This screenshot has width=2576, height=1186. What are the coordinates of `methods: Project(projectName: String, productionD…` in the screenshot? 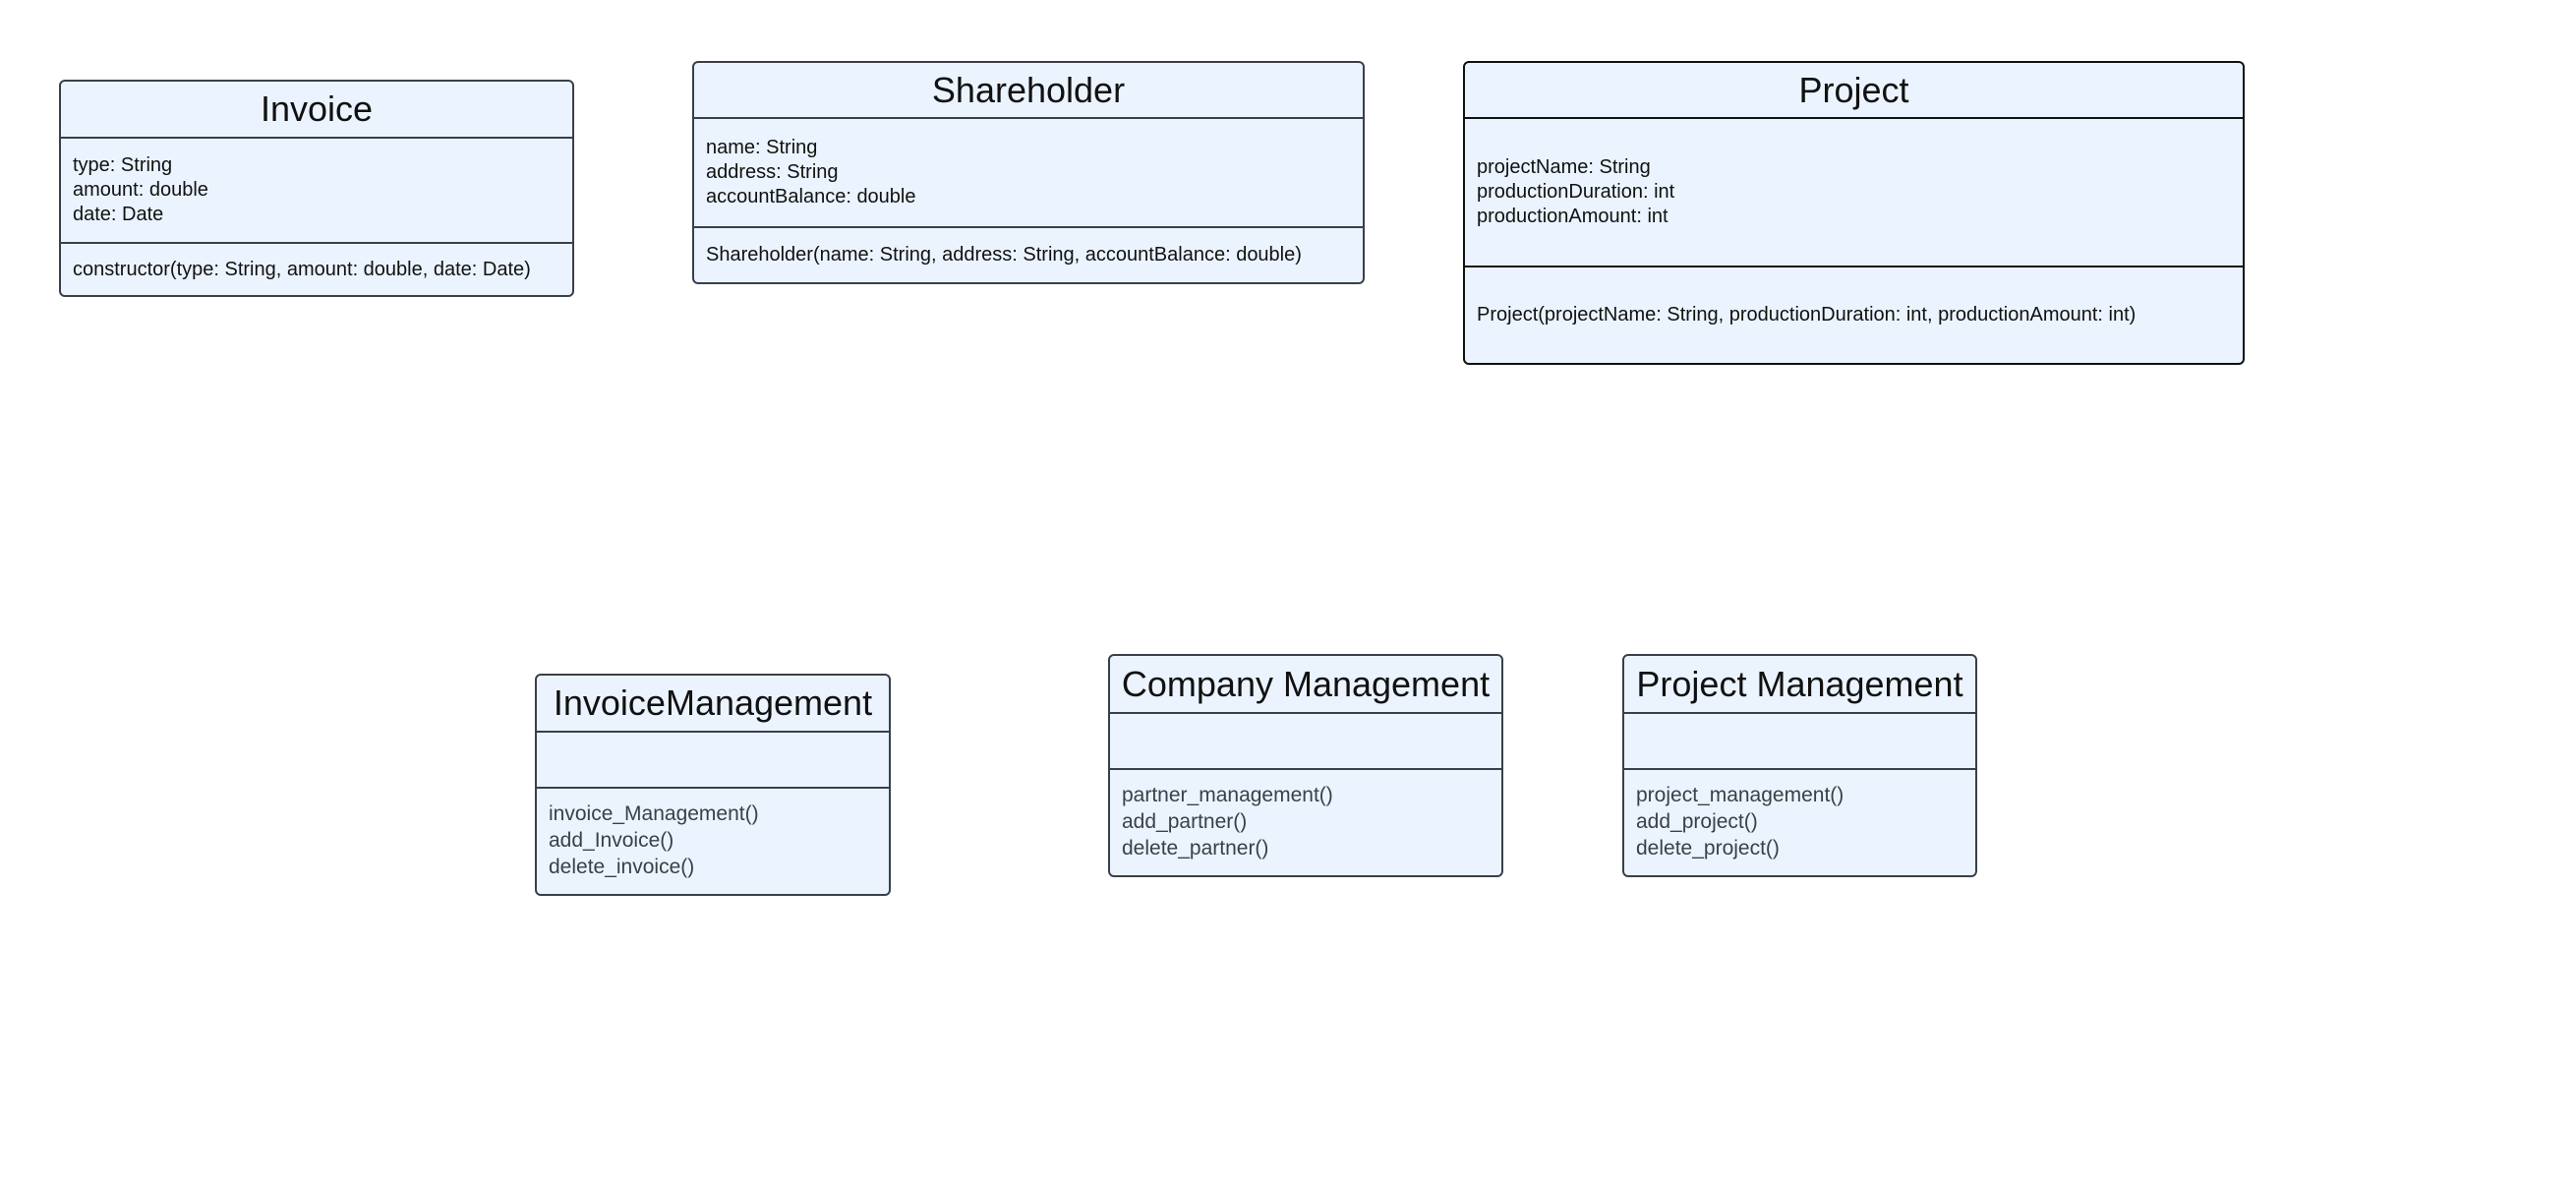 It's located at (1854, 315).